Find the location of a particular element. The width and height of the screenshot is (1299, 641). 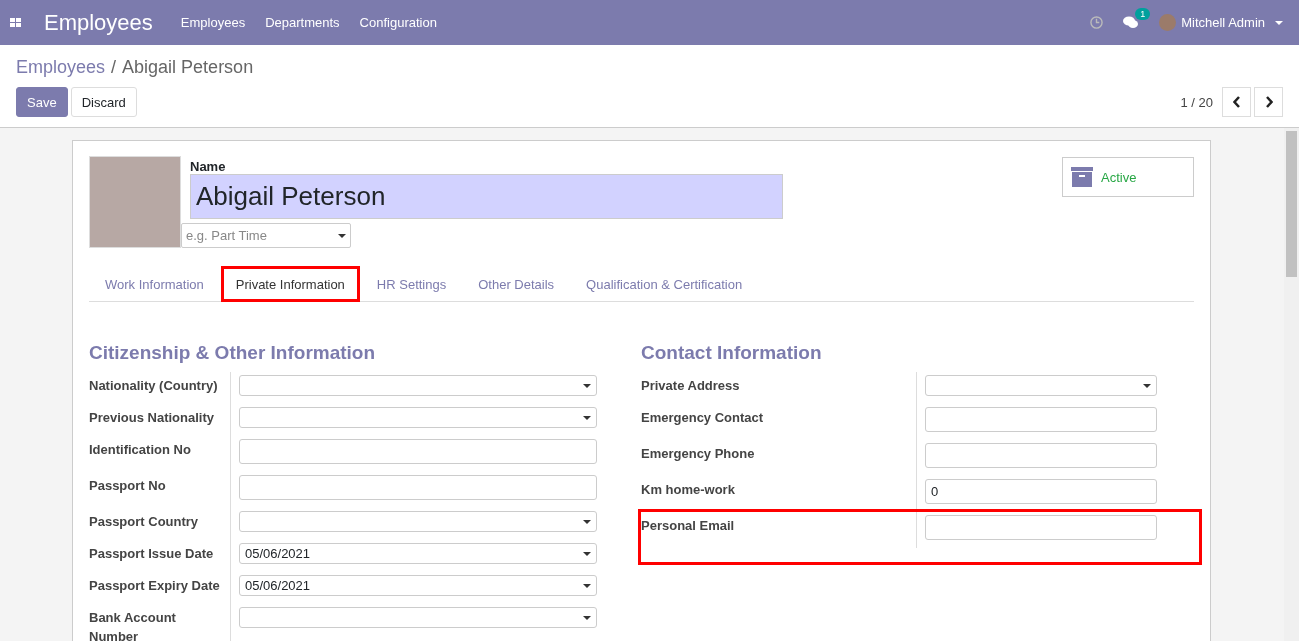

apps-menu-icon is located at coordinates (16, 22).